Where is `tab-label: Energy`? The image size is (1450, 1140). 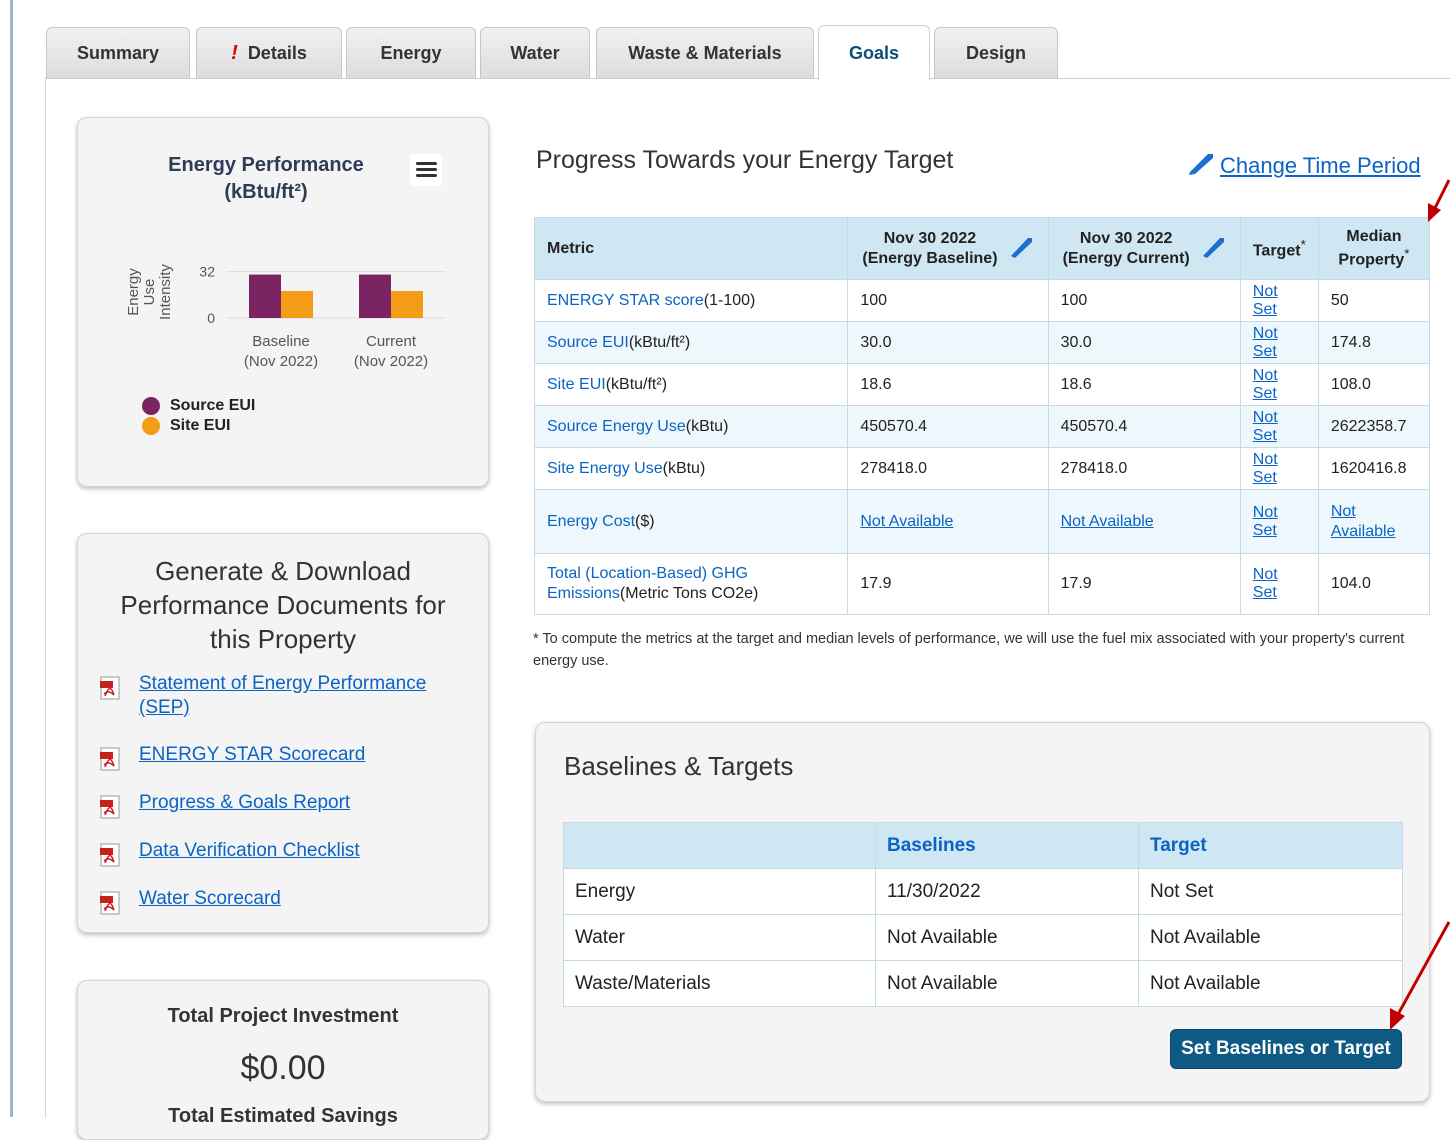
tab-label: Energy is located at coordinates (411, 53).